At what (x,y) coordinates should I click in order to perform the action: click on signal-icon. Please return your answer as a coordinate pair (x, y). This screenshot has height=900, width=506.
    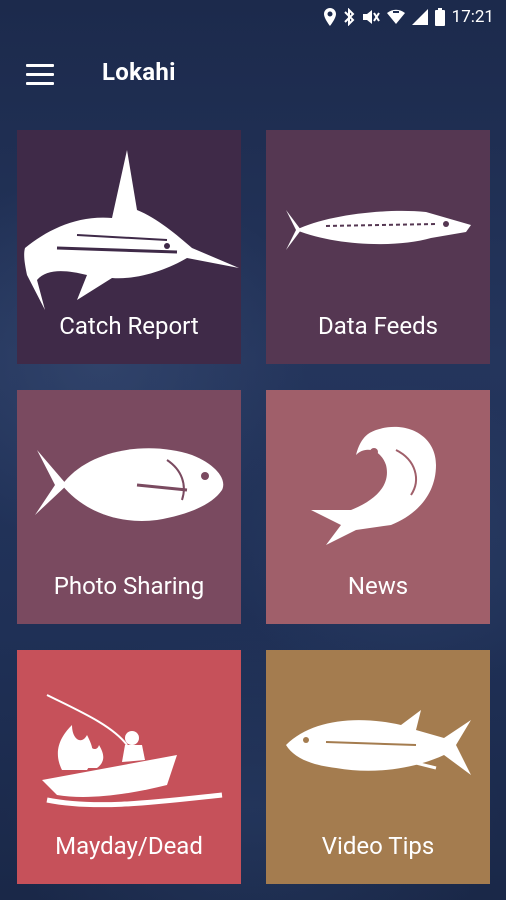
    Looking at the image, I should click on (419, 17).